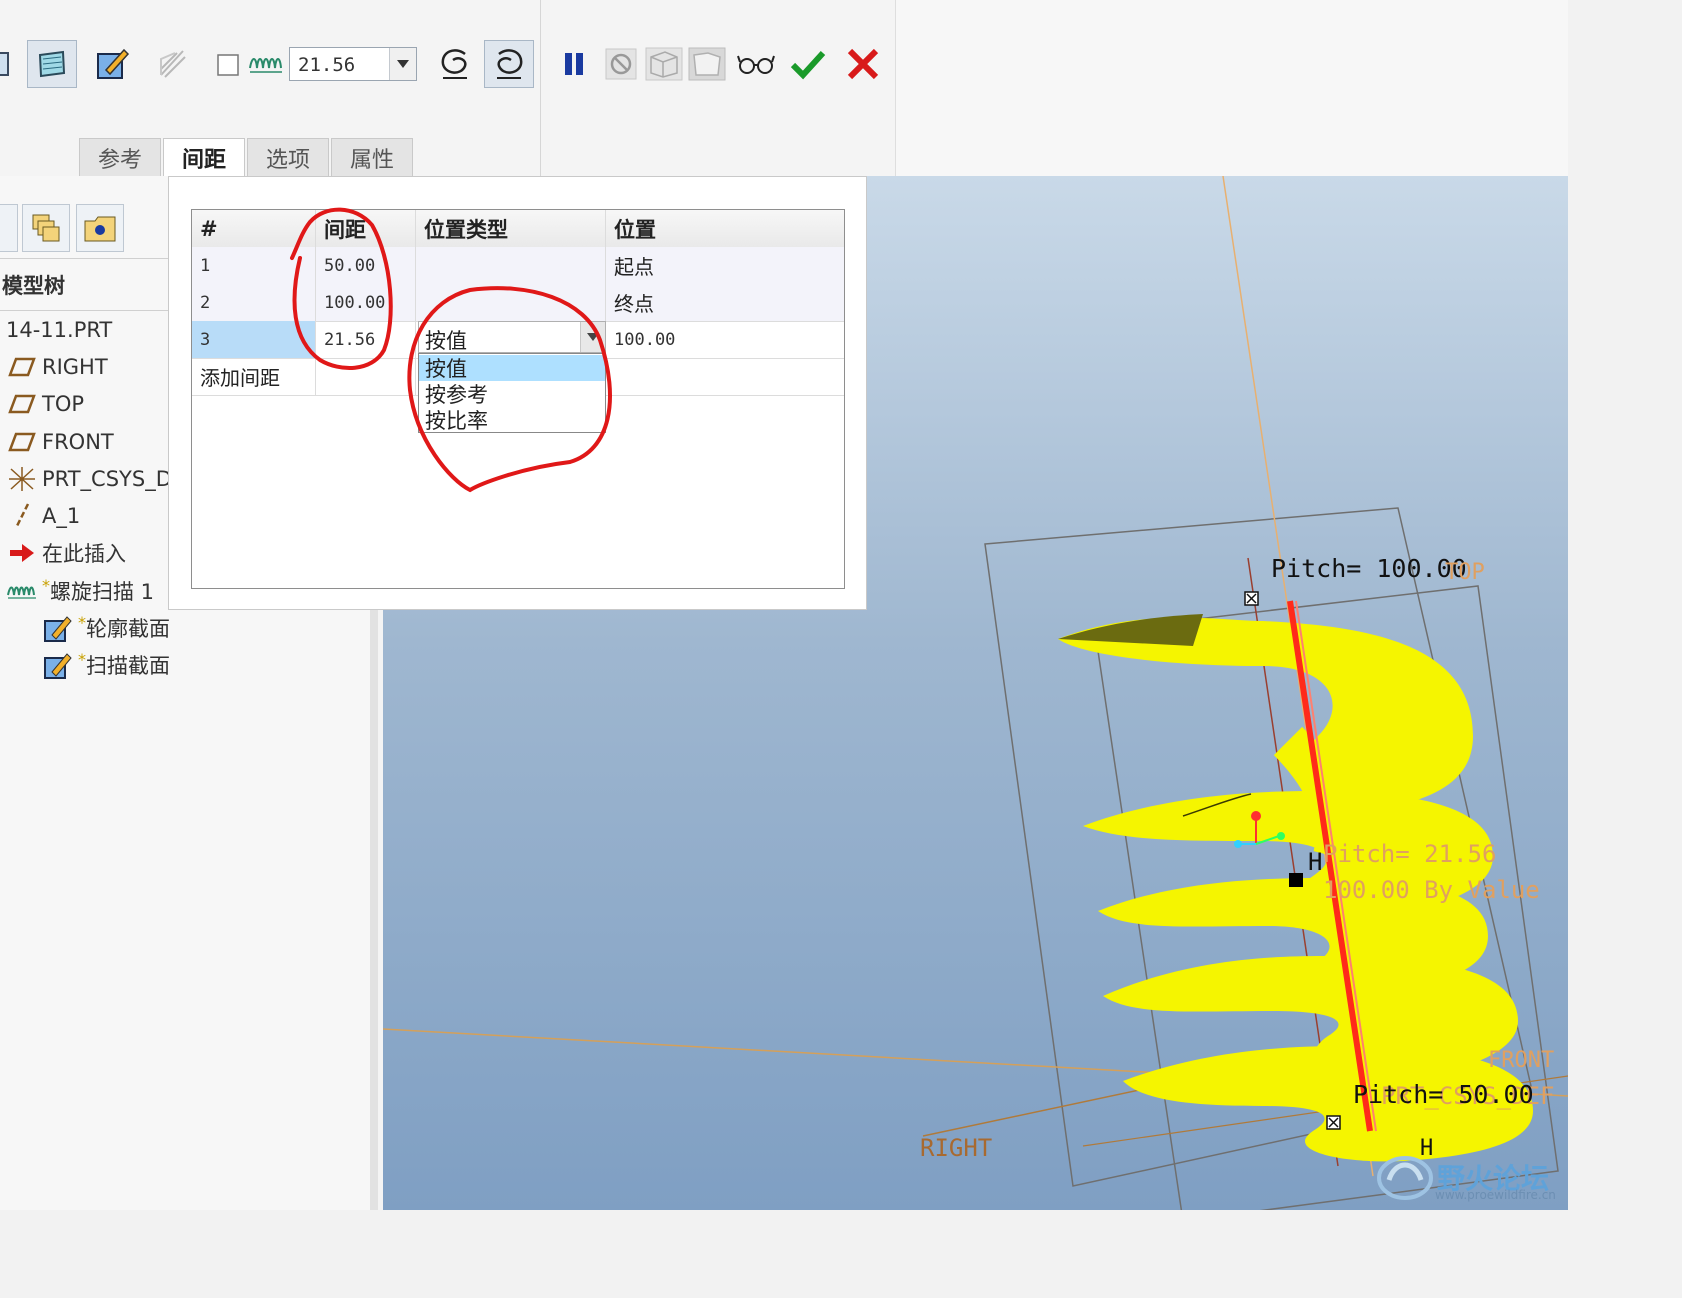  What do you see at coordinates (128, 666) in the screenshot?
I see `tree-item-label: 扫描截面` at bounding box center [128, 666].